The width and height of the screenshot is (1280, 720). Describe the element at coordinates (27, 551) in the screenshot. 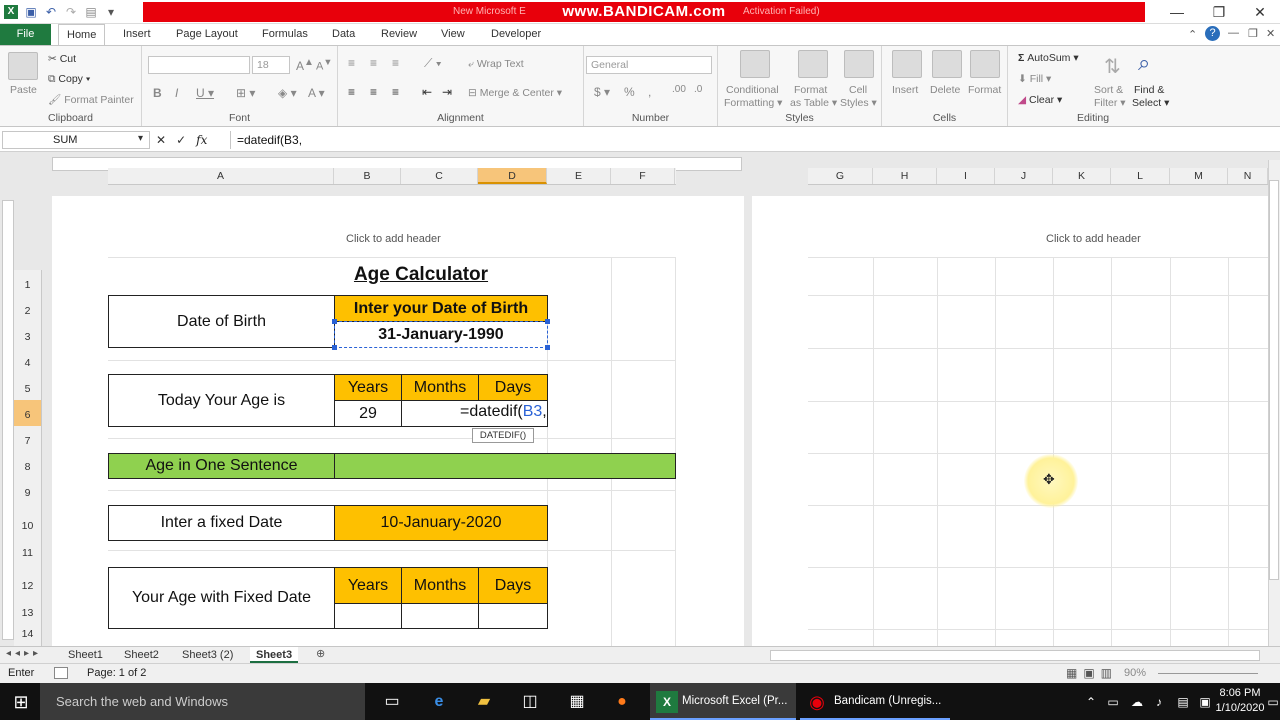

I see `row-header-11: 11` at that location.